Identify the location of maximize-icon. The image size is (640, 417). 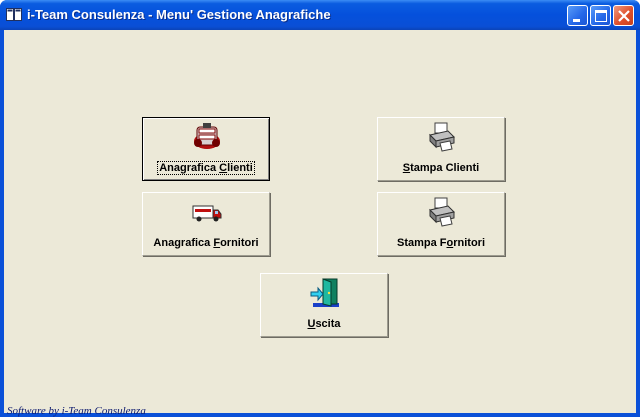
(601, 16).